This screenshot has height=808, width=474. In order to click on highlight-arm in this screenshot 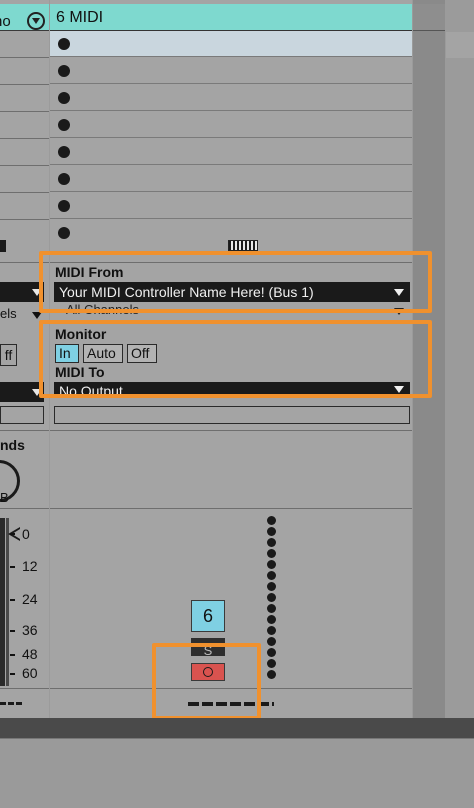, I will do `click(206, 681)`.